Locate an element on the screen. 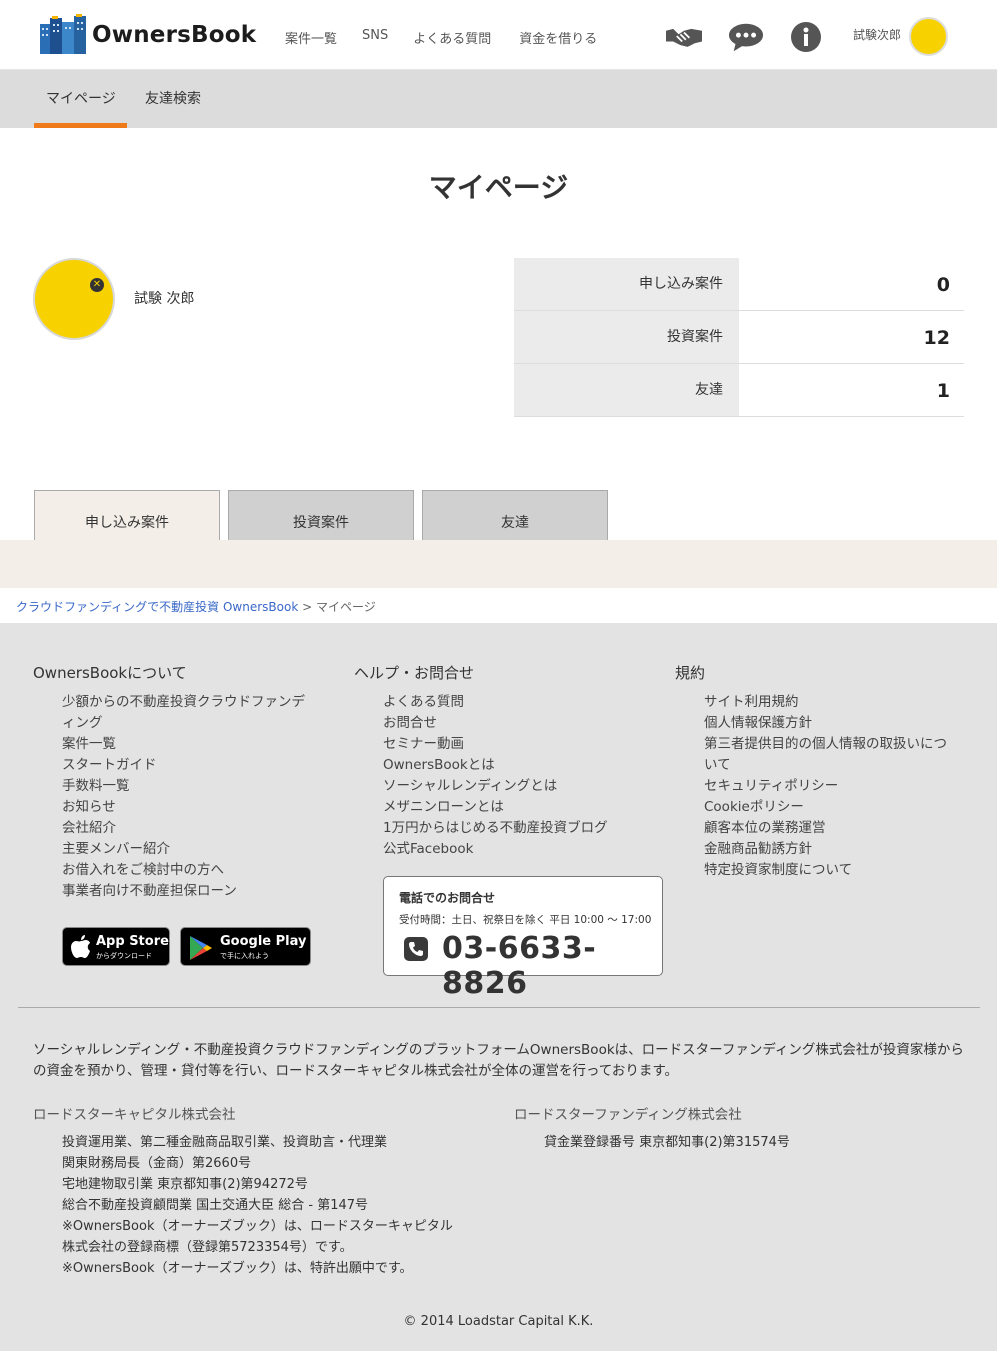  stat-label: 友達 is located at coordinates (626, 390).